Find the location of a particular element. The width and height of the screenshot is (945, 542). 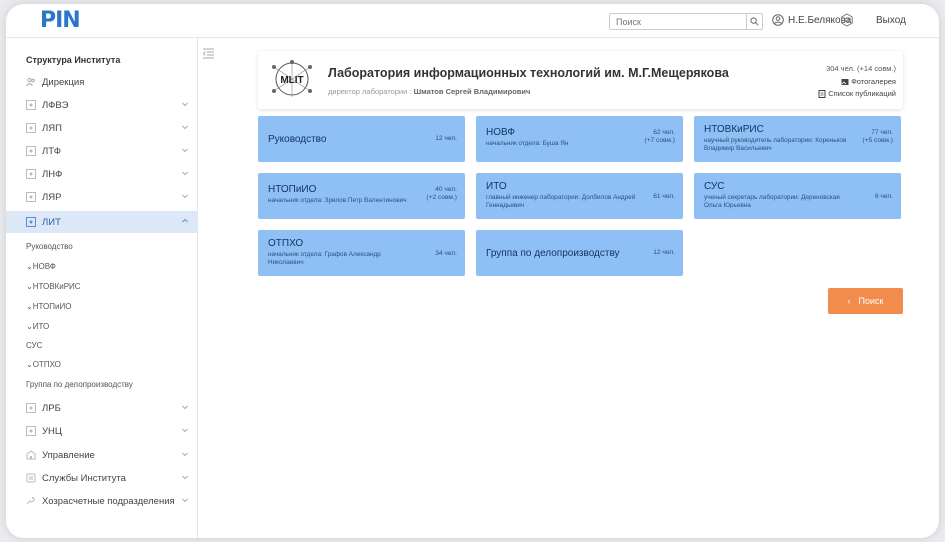

sidebar-item-mlit: ЛИТ is located at coordinates (102, 222).